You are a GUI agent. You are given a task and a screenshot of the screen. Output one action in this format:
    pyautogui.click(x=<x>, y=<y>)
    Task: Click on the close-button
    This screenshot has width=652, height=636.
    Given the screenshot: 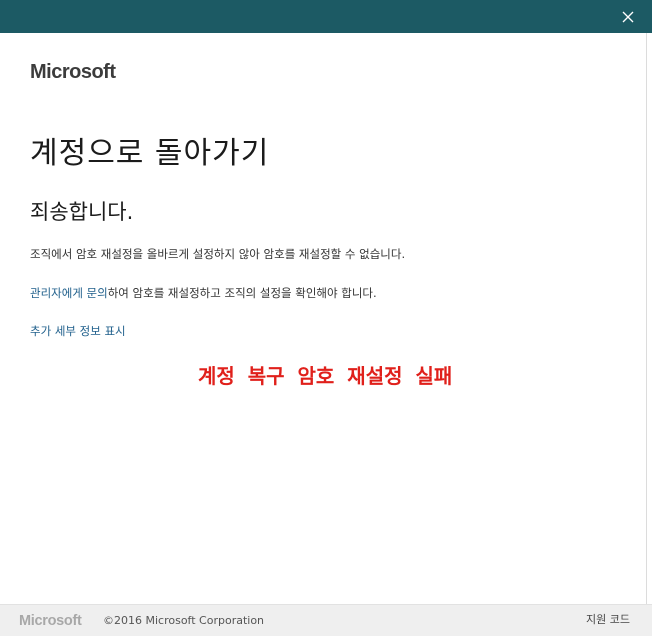 What is the action you would take?
    pyautogui.click(x=628, y=17)
    